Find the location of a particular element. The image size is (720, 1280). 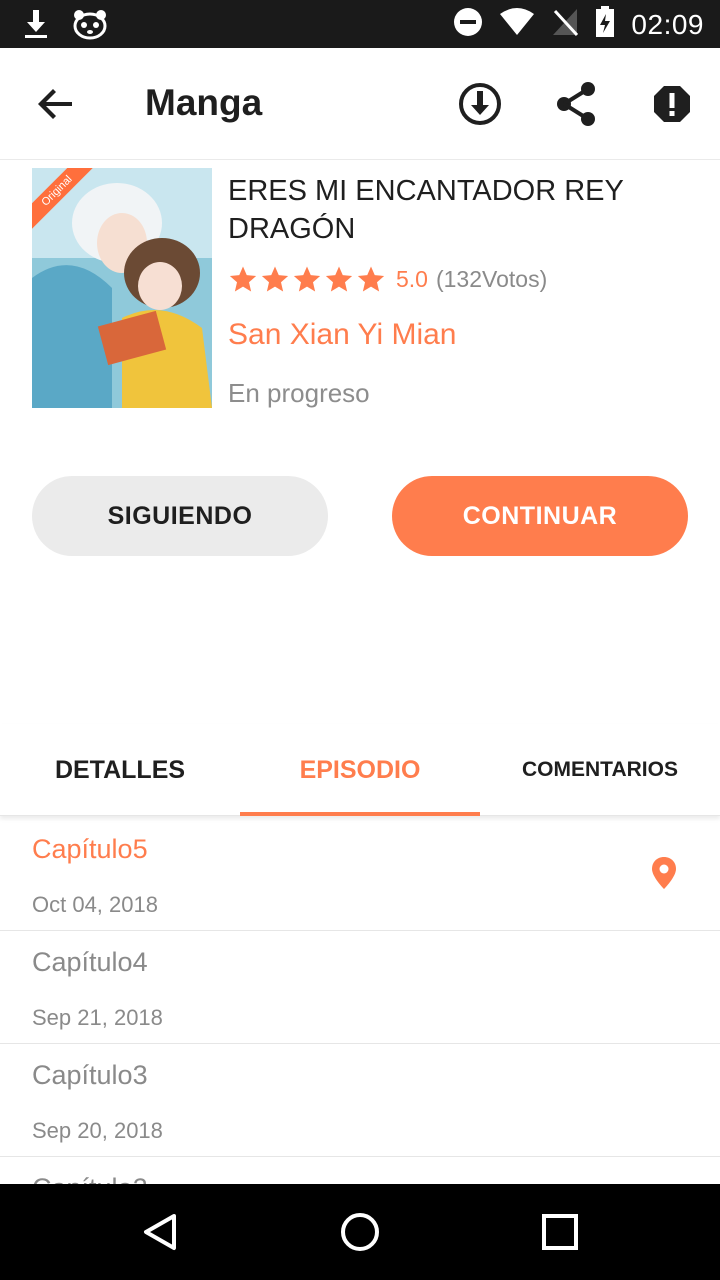

download-button is located at coordinates (480, 104).